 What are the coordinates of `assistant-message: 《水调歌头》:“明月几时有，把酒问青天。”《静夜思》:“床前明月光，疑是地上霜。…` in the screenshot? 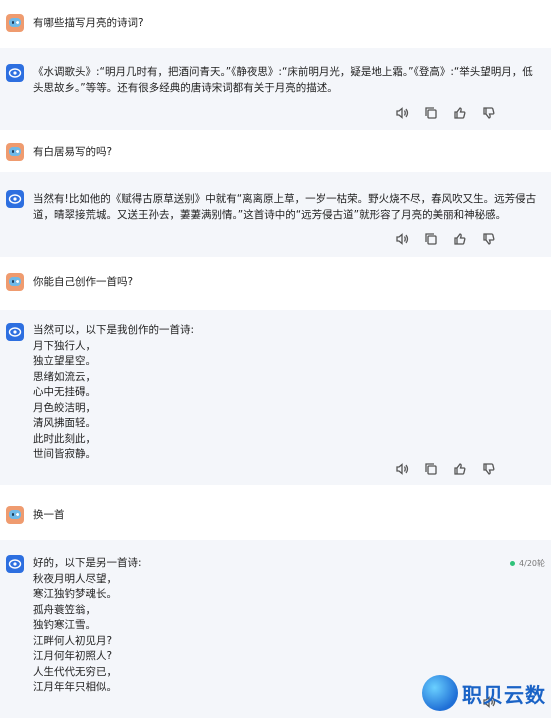 It's located at (275, 89).